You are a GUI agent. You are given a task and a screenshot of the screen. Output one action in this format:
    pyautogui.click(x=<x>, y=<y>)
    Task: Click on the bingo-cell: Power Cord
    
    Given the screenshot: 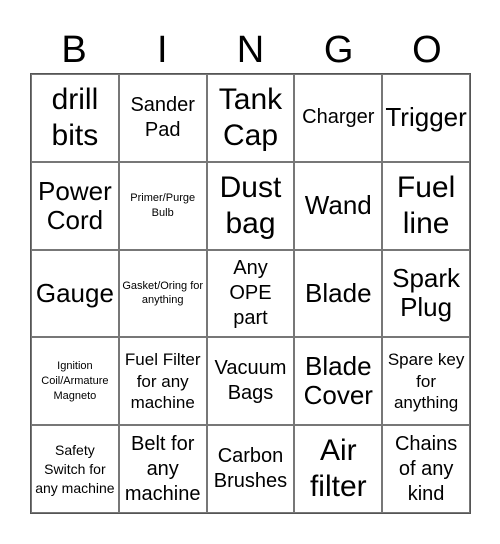 What is the action you would take?
    pyautogui.click(x=75, y=205)
    